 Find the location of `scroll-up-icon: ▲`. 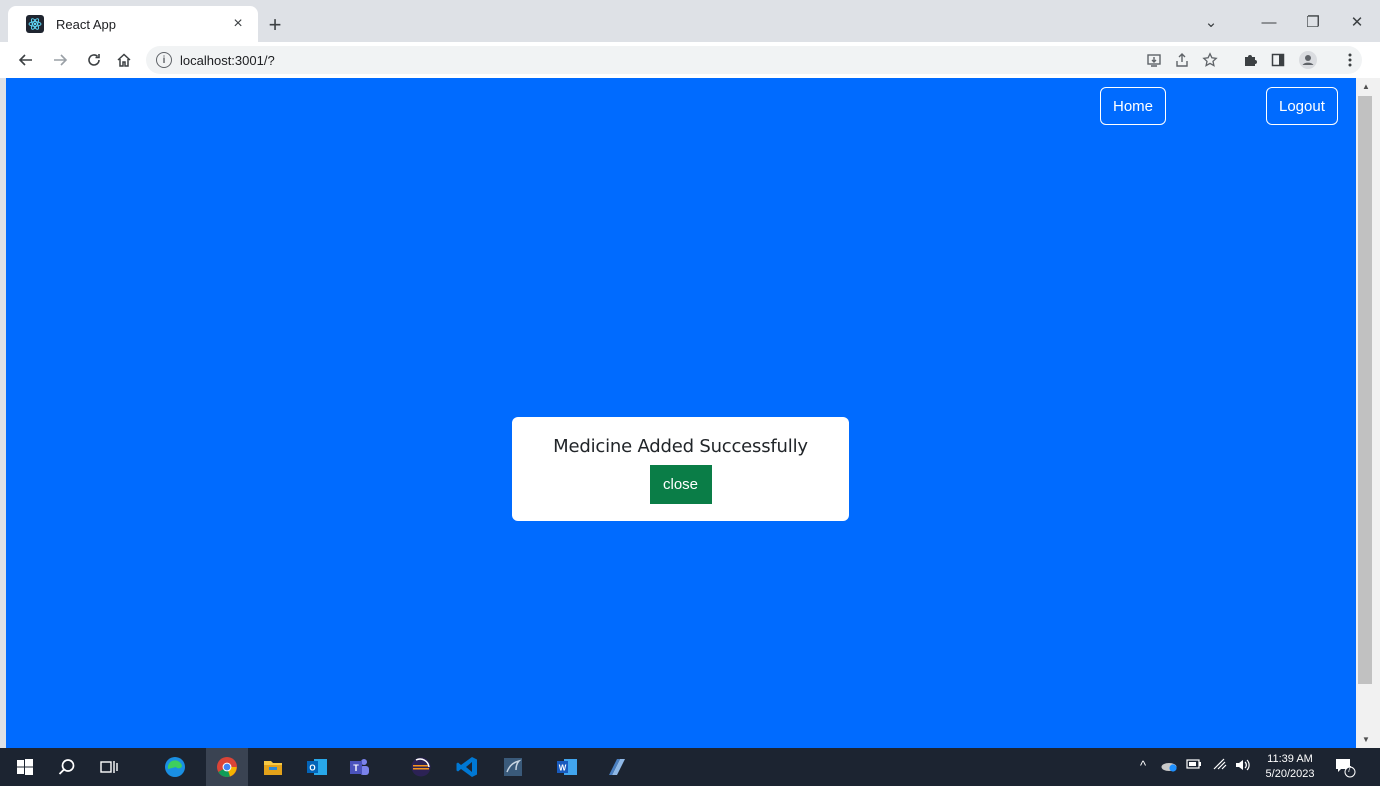

scroll-up-icon: ▲ is located at coordinates (1366, 86).